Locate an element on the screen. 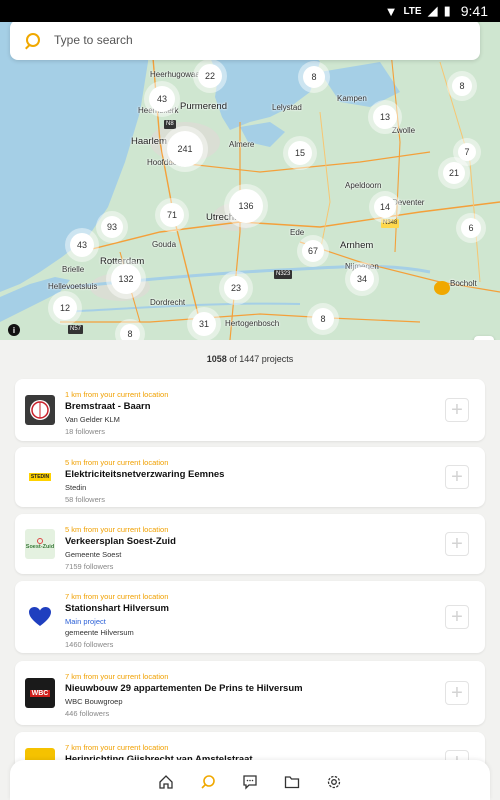 This screenshot has width=500, height=800. city-label: Hellevoetsluis is located at coordinates (73, 286).